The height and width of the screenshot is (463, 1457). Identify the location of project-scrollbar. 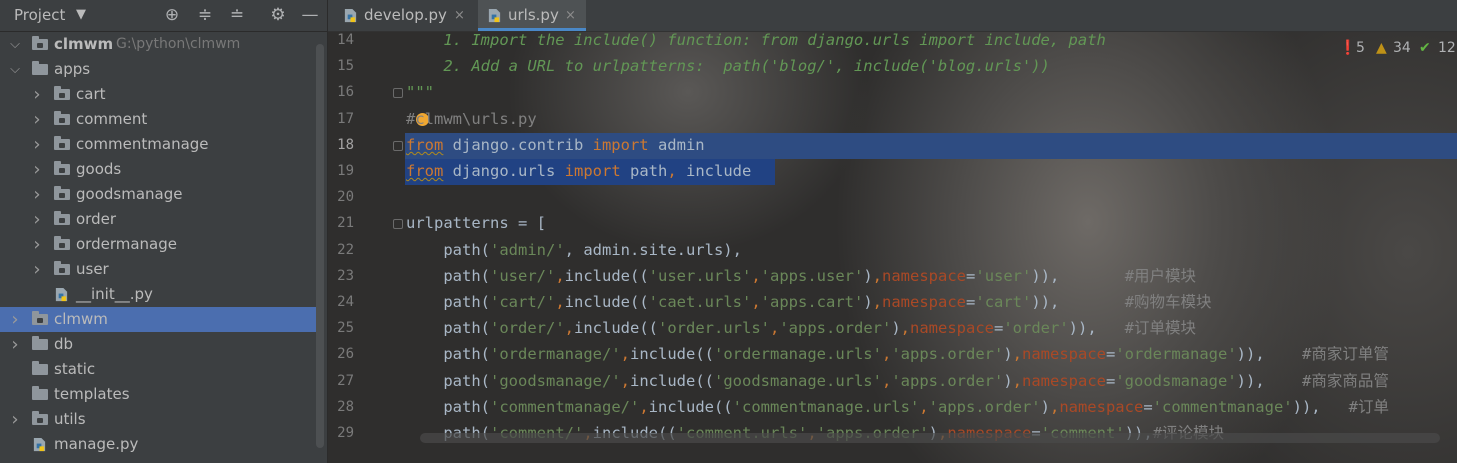
(320, 246).